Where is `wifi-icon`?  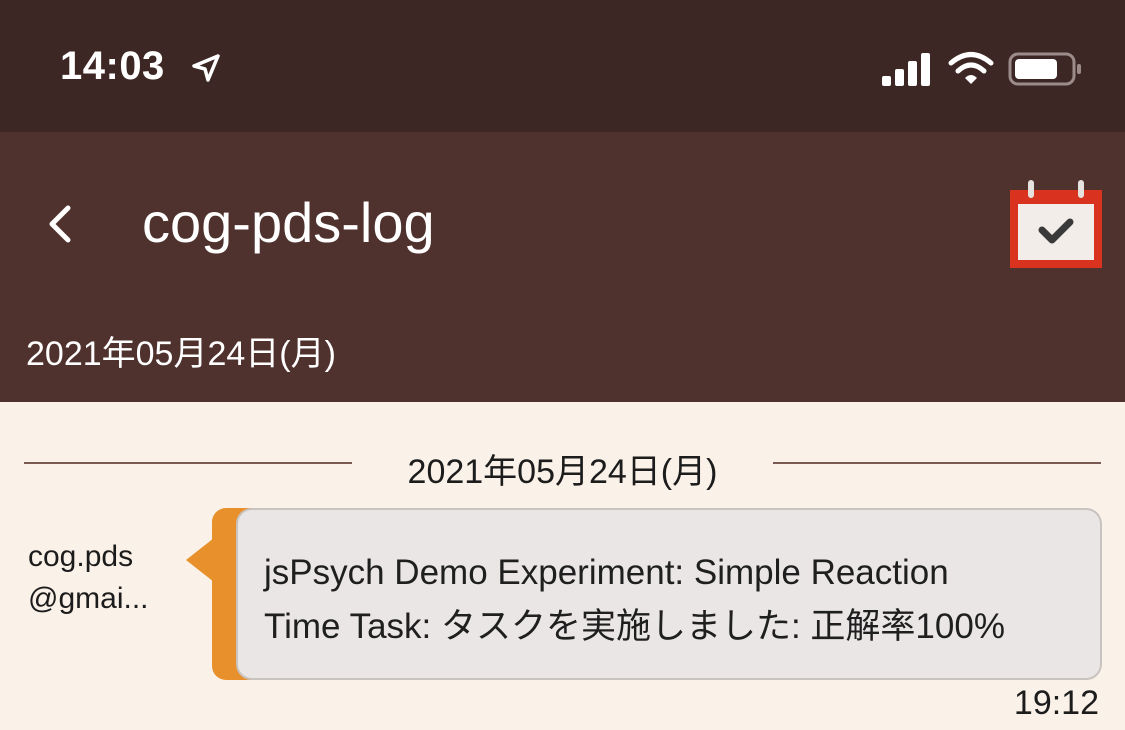 wifi-icon is located at coordinates (971, 68).